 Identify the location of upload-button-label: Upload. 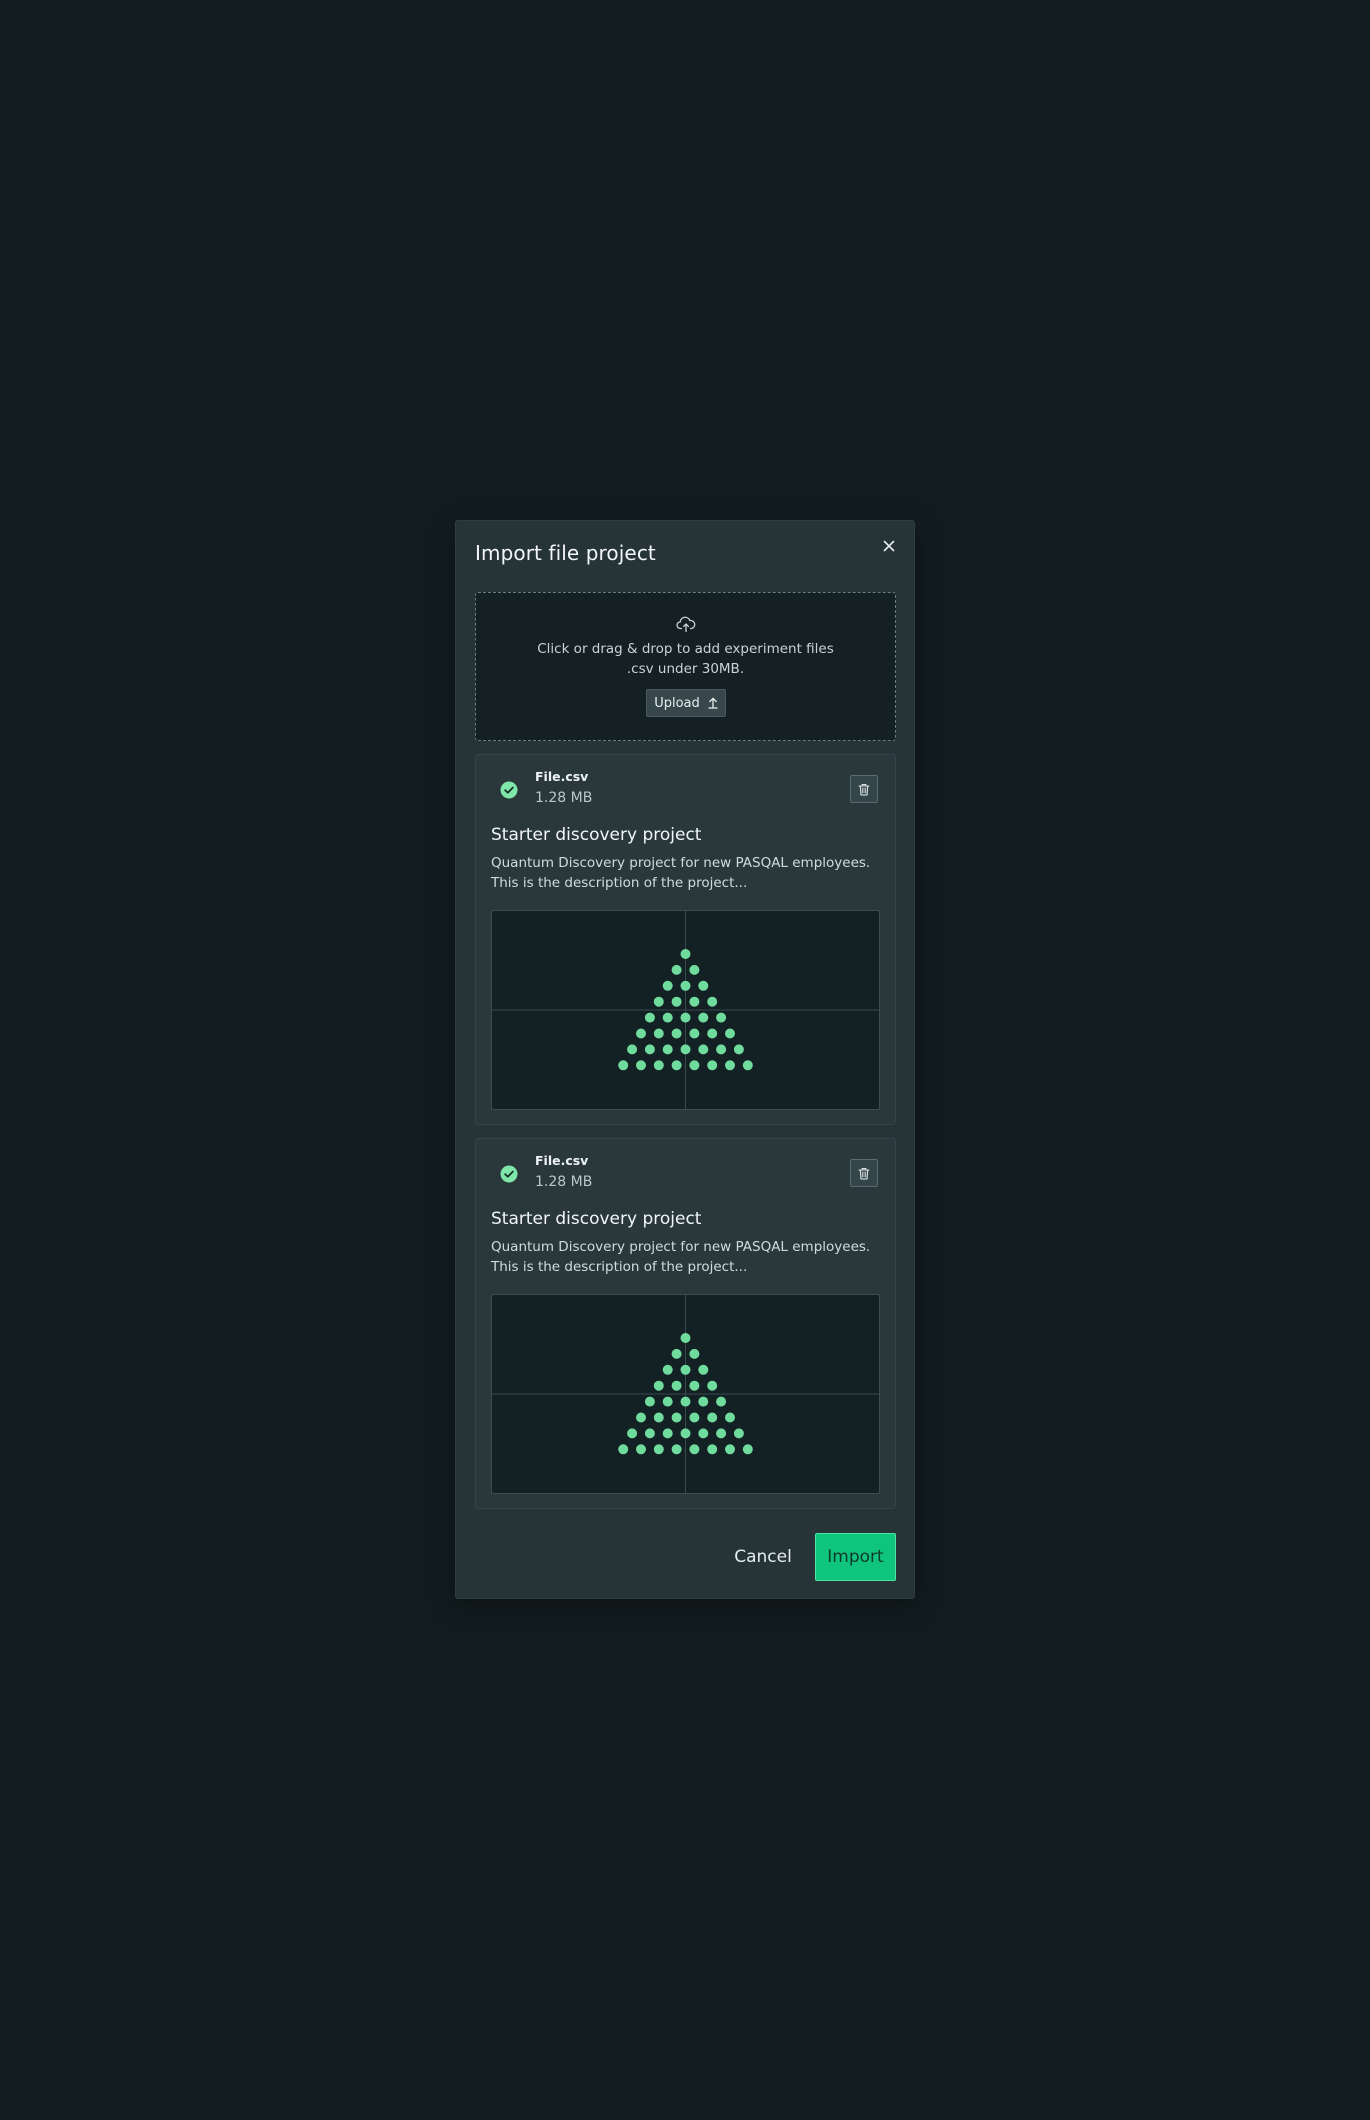
(677, 703).